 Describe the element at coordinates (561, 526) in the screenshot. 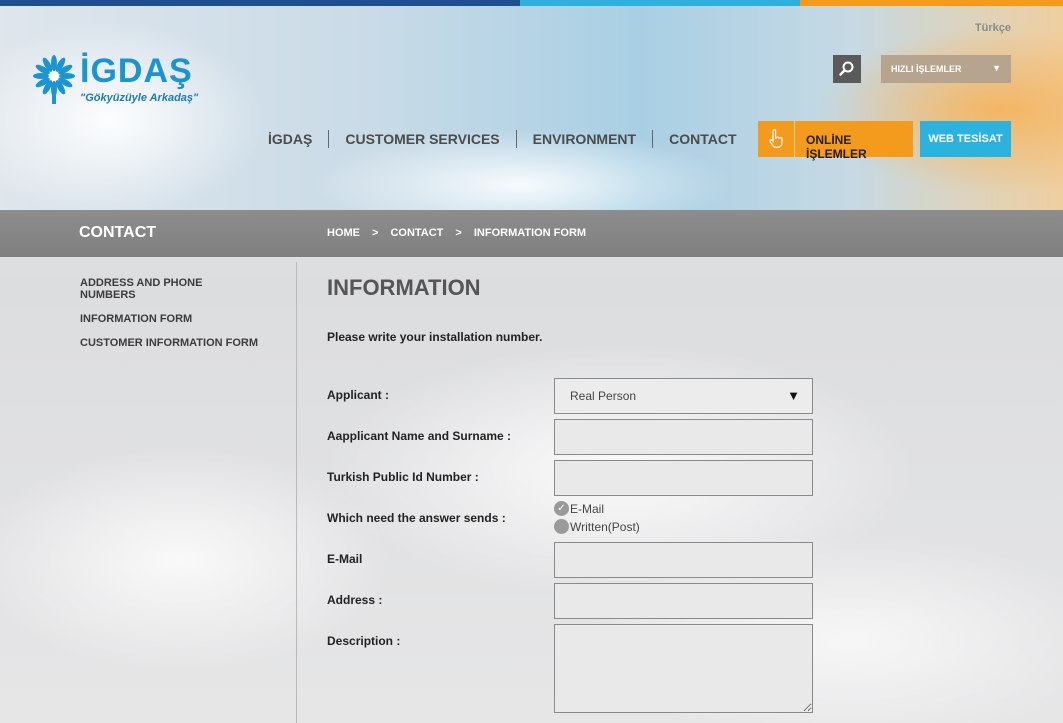

I see `radio-unchecked-icon` at that location.